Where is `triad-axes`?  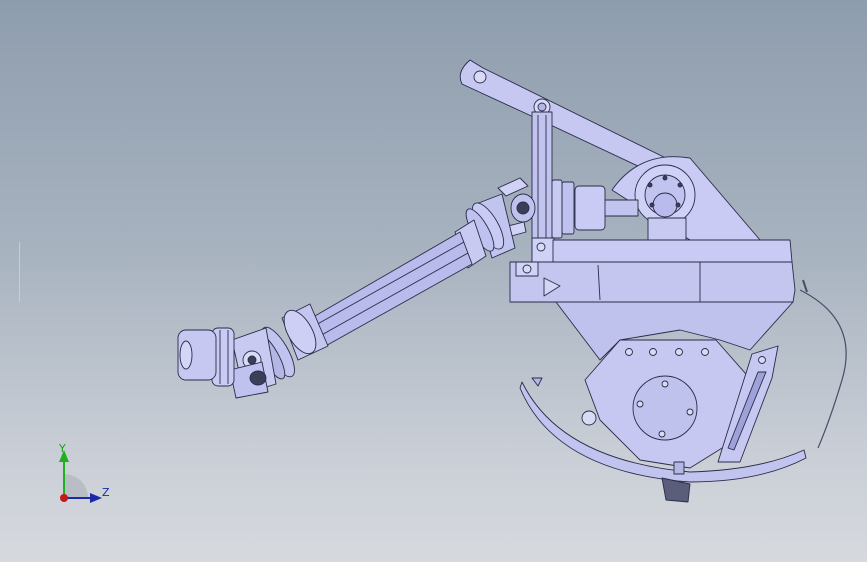 triad-axes is located at coordinates (80, 476).